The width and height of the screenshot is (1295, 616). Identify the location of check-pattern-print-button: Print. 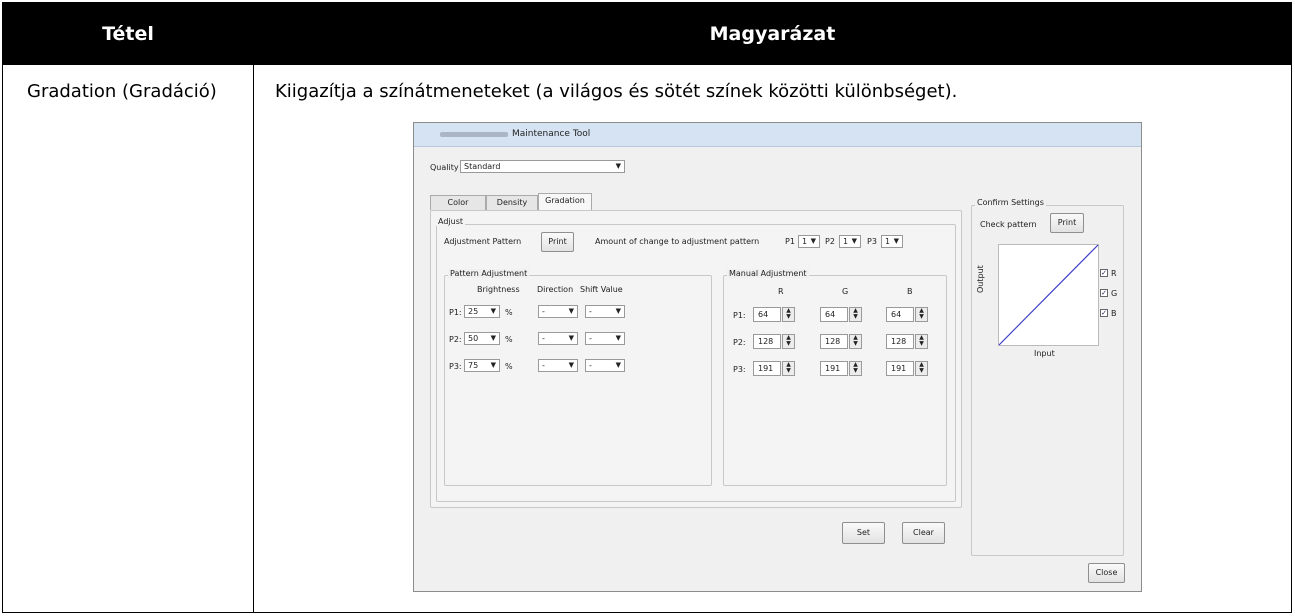
(1067, 223).